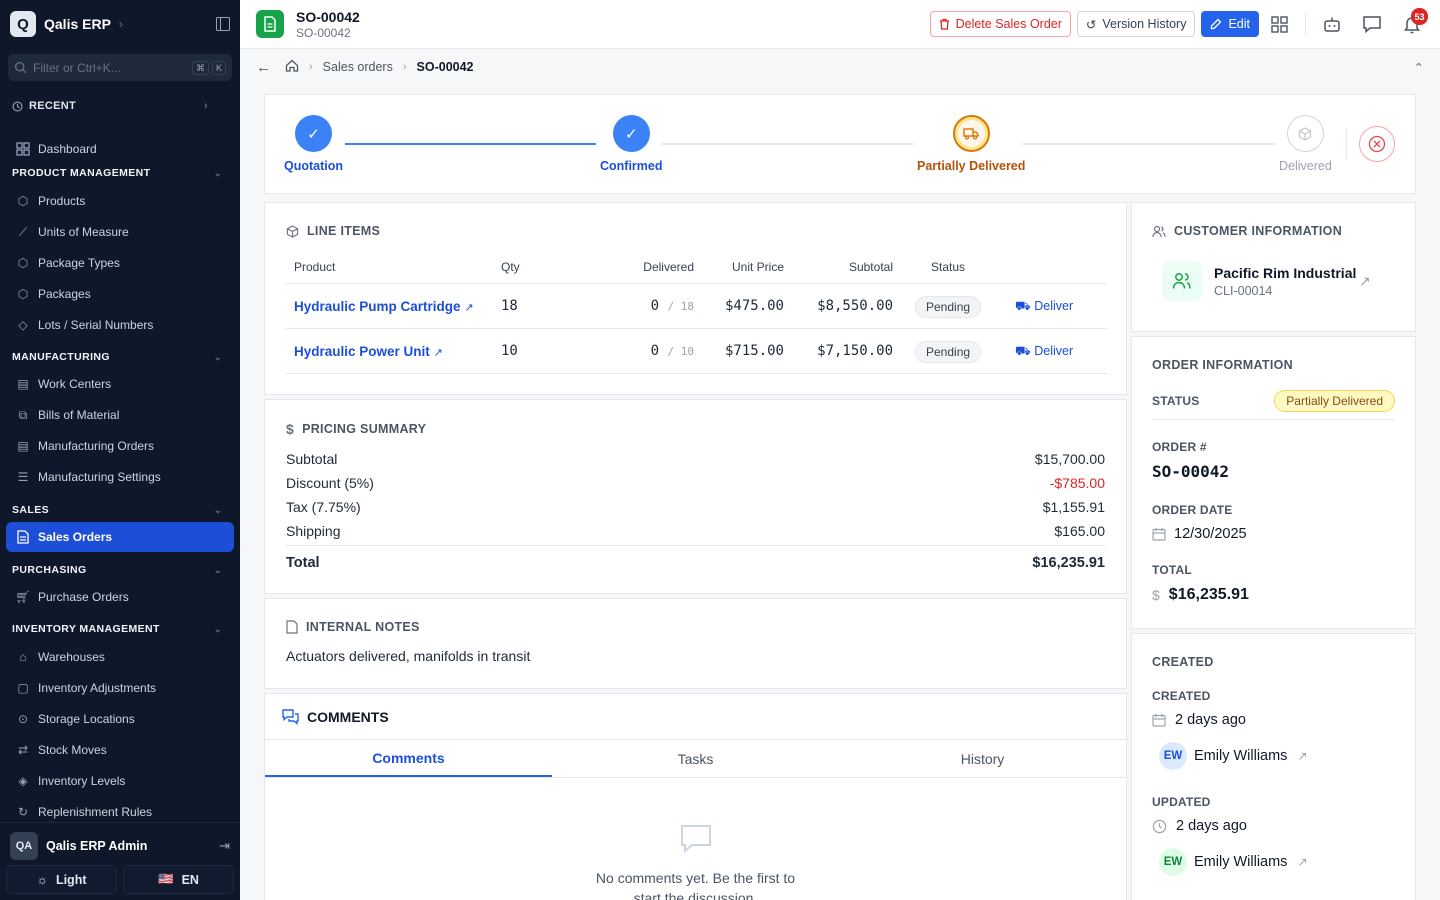 This screenshot has height=900, width=1440. I want to click on robot-icon, so click(1332, 24).